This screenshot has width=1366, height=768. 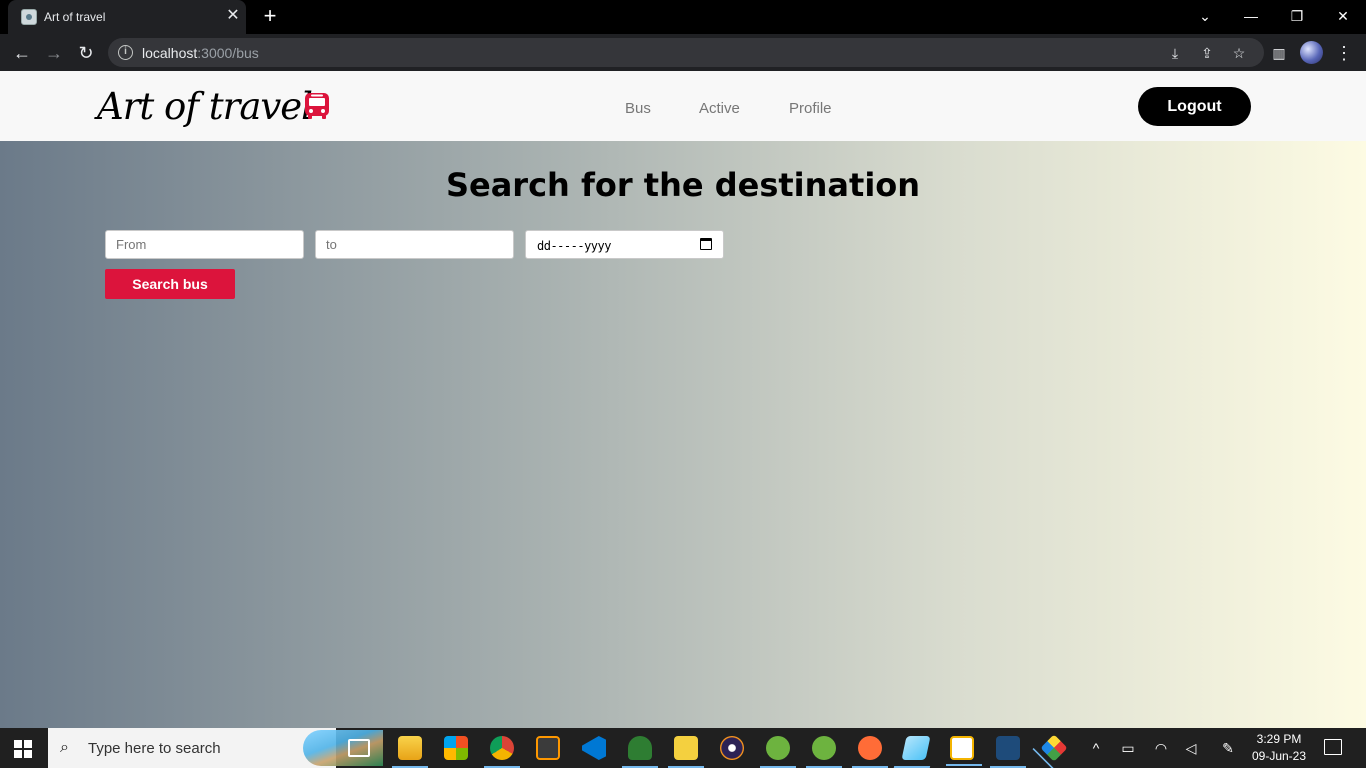 What do you see at coordinates (1343, 16) in the screenshot?
I see `close-window-icon: ✕` at bounding box center [1343, 16].